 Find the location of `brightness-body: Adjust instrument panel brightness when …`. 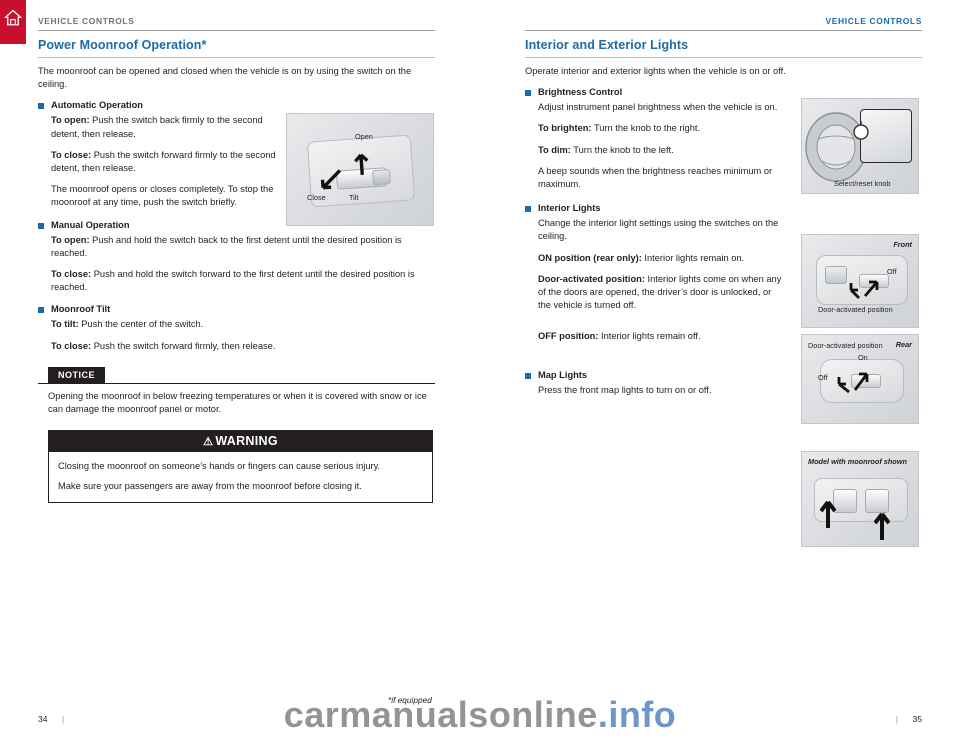

brightness-body: Adjust instrument panel brightness when … is located at coordinates (655, 146).